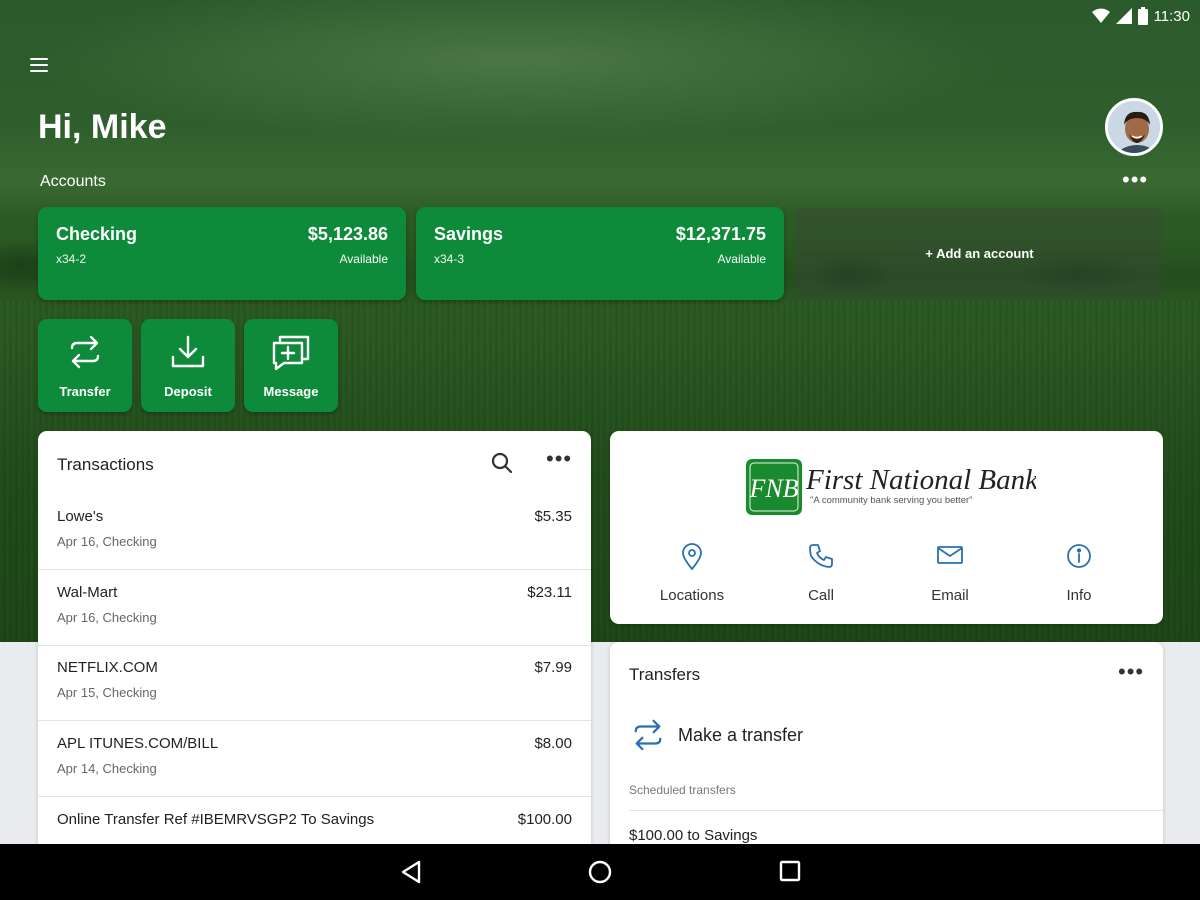 The image size is (1200, 900). Describe the element at coordinates (821, 556) in the screenshot. I see `phone-icon` at that location.